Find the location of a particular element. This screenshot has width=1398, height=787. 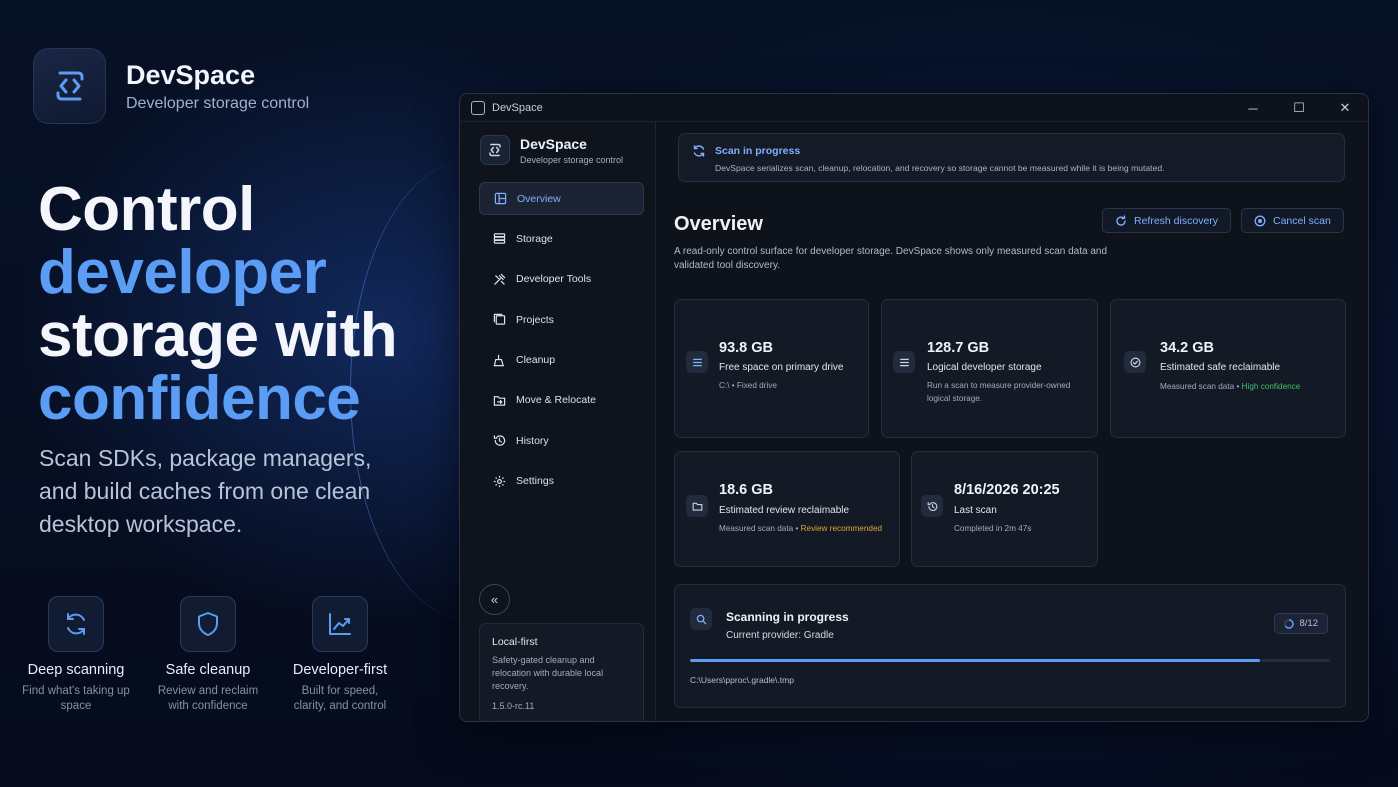

cleanup-icon is located at coordinates (499, 360).